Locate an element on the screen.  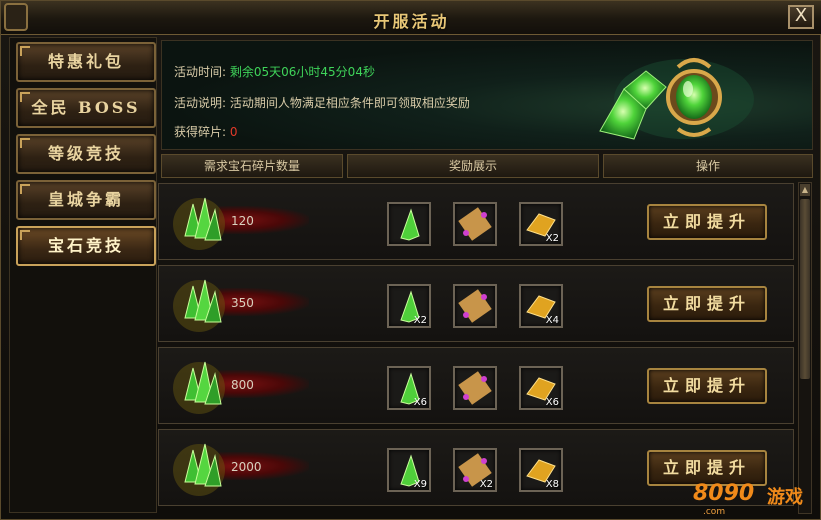
sidebar-item-level-contest: 等级竞技 is located at coordinates (86, 154).